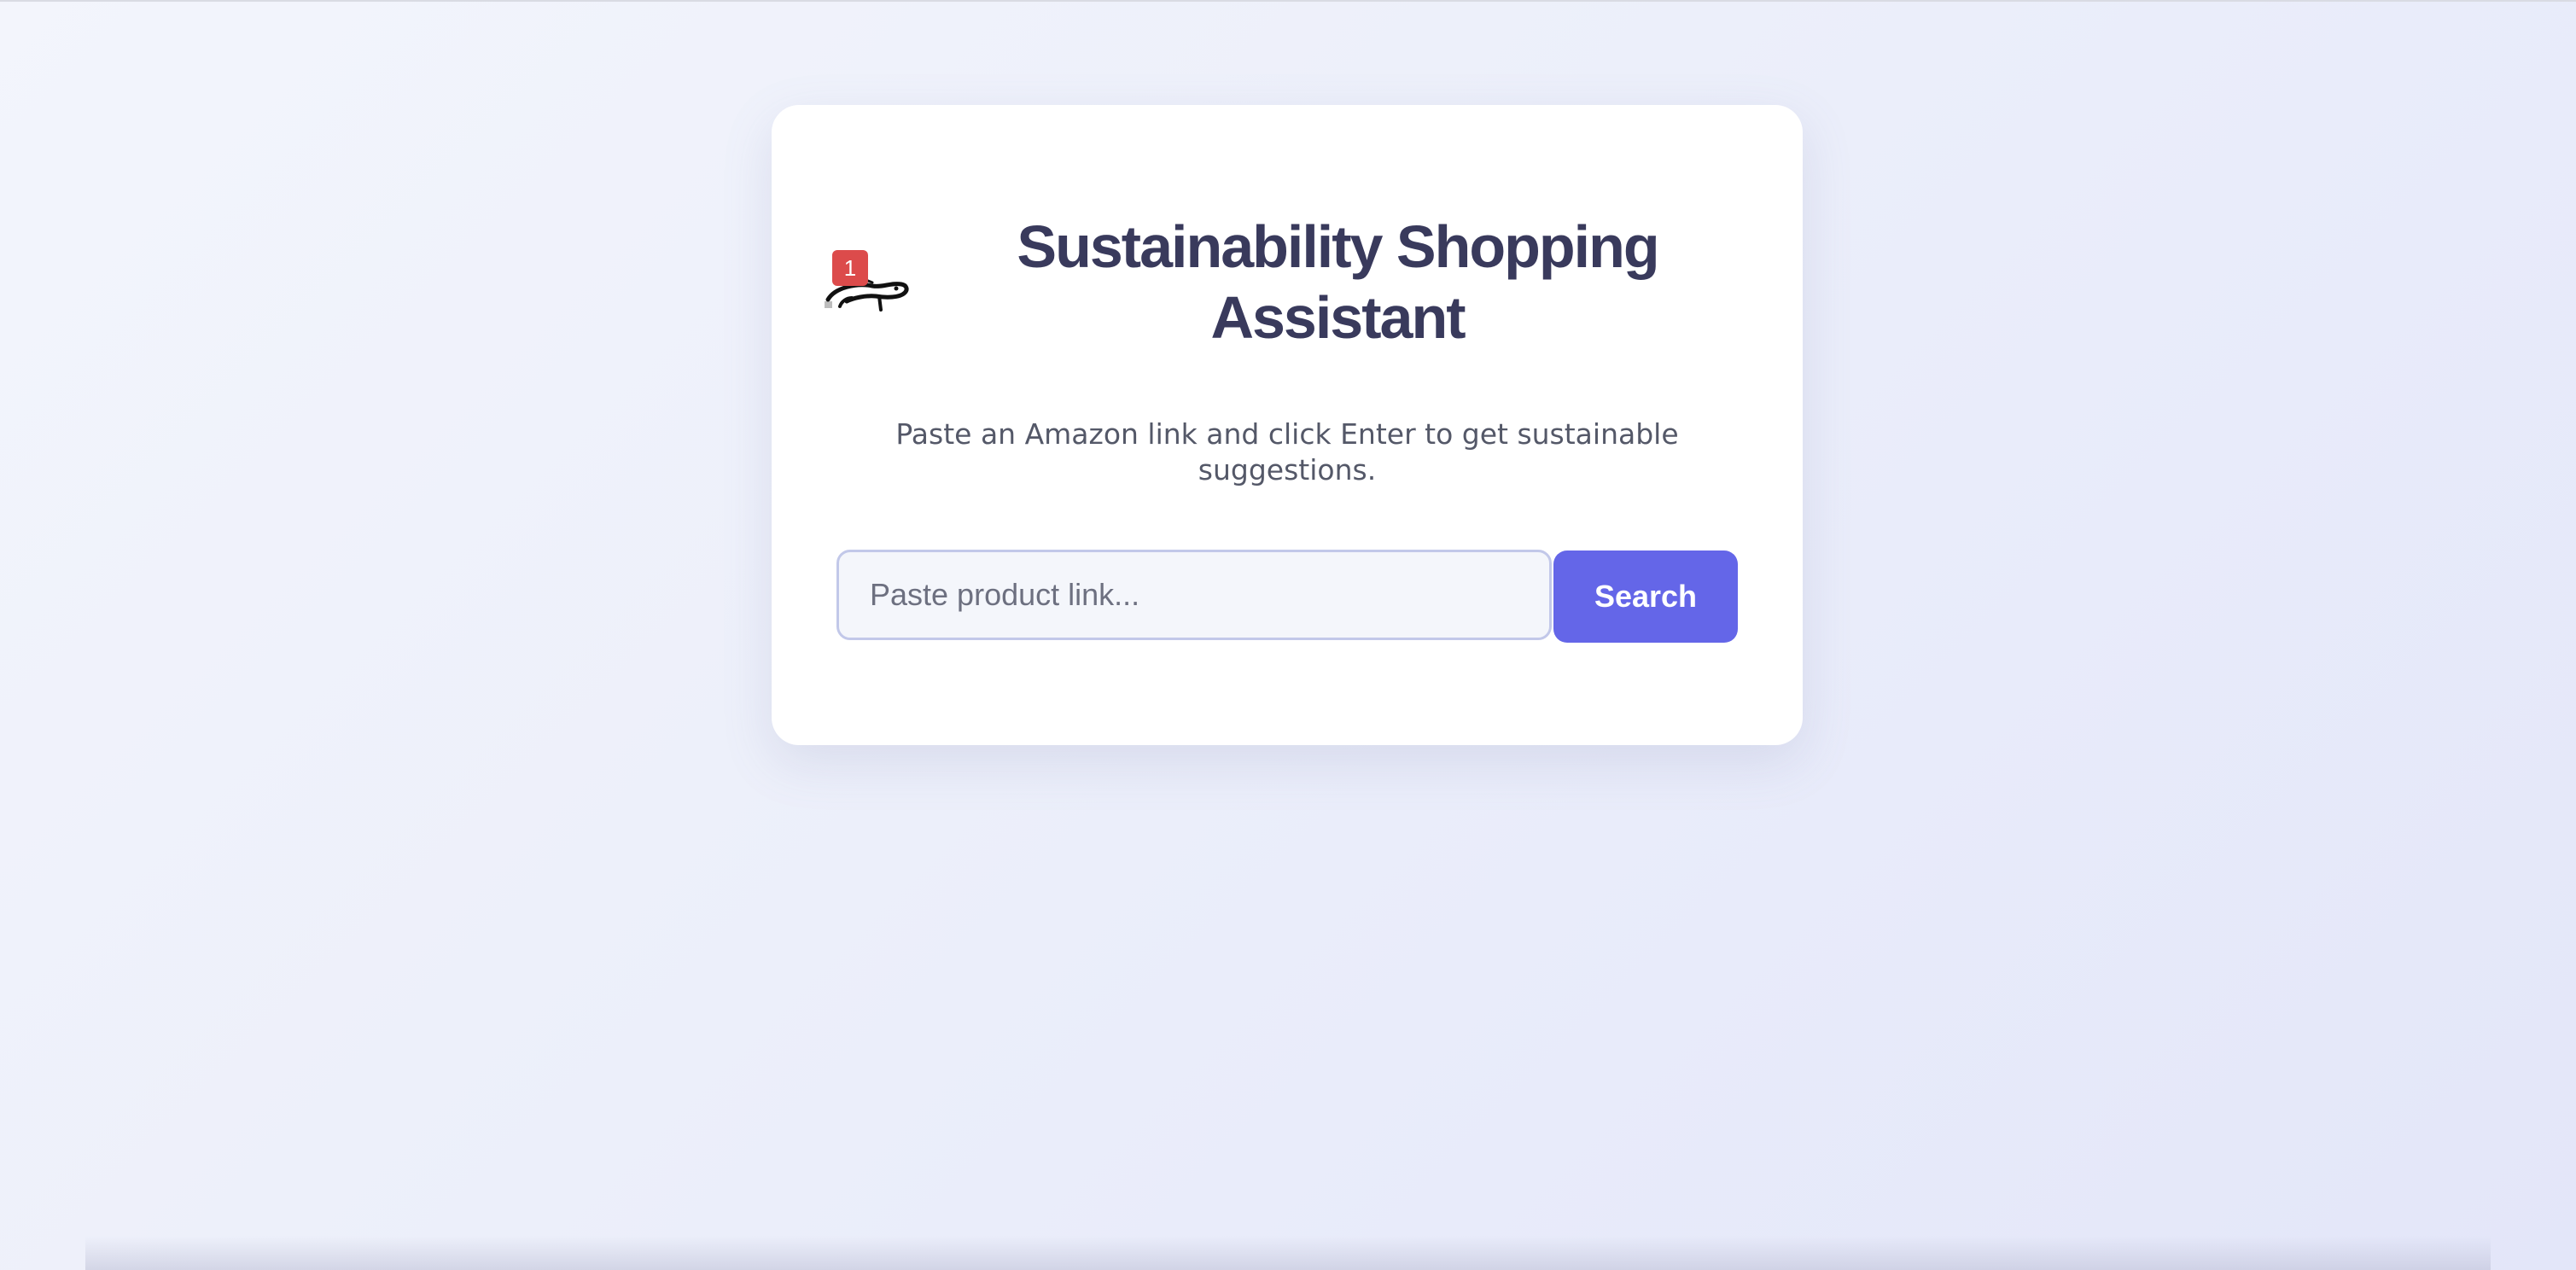 The height and width of the screenshot is (1270, 2576). Describe the element at coordinates (1645, 597) in the screenshot. I see `search-button: Search` at that location.